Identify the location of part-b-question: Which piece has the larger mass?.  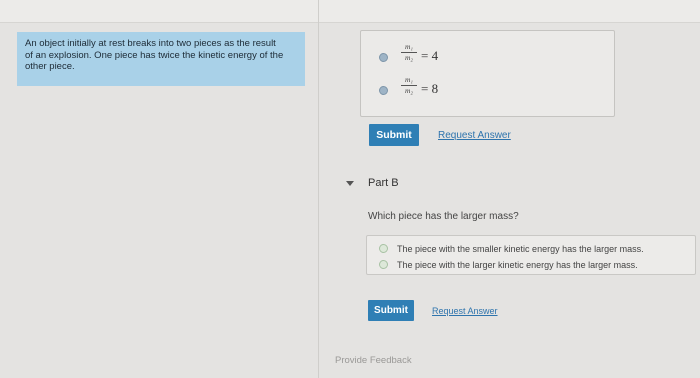
(443, 216).